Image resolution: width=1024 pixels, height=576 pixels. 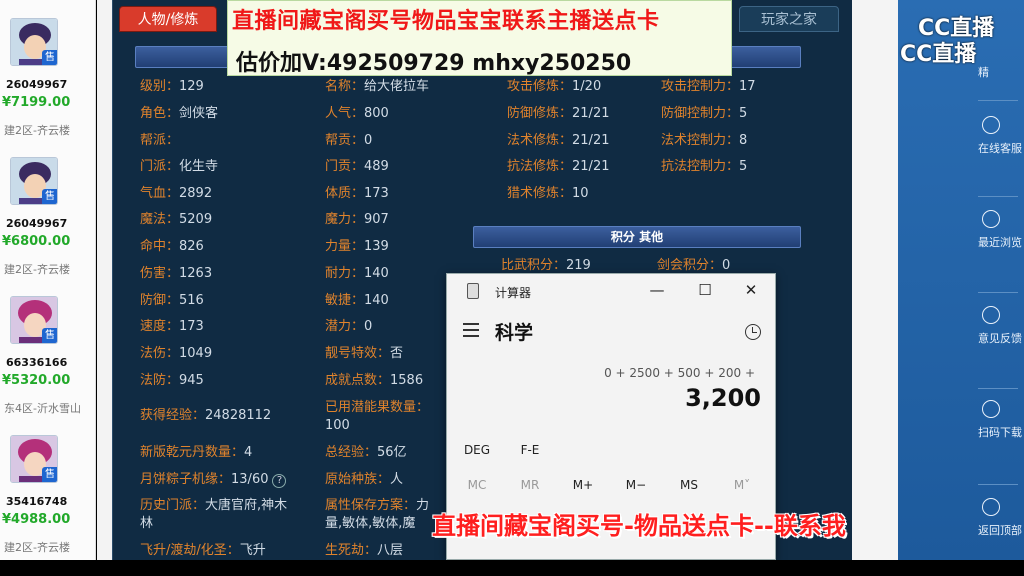 What do you see at coordinates (446, 21) in the screenshot?
I see `banner-headline: 直播间藏宝阁买号物品宝宝联系主播送点卡` at bounding box center [446, 21].